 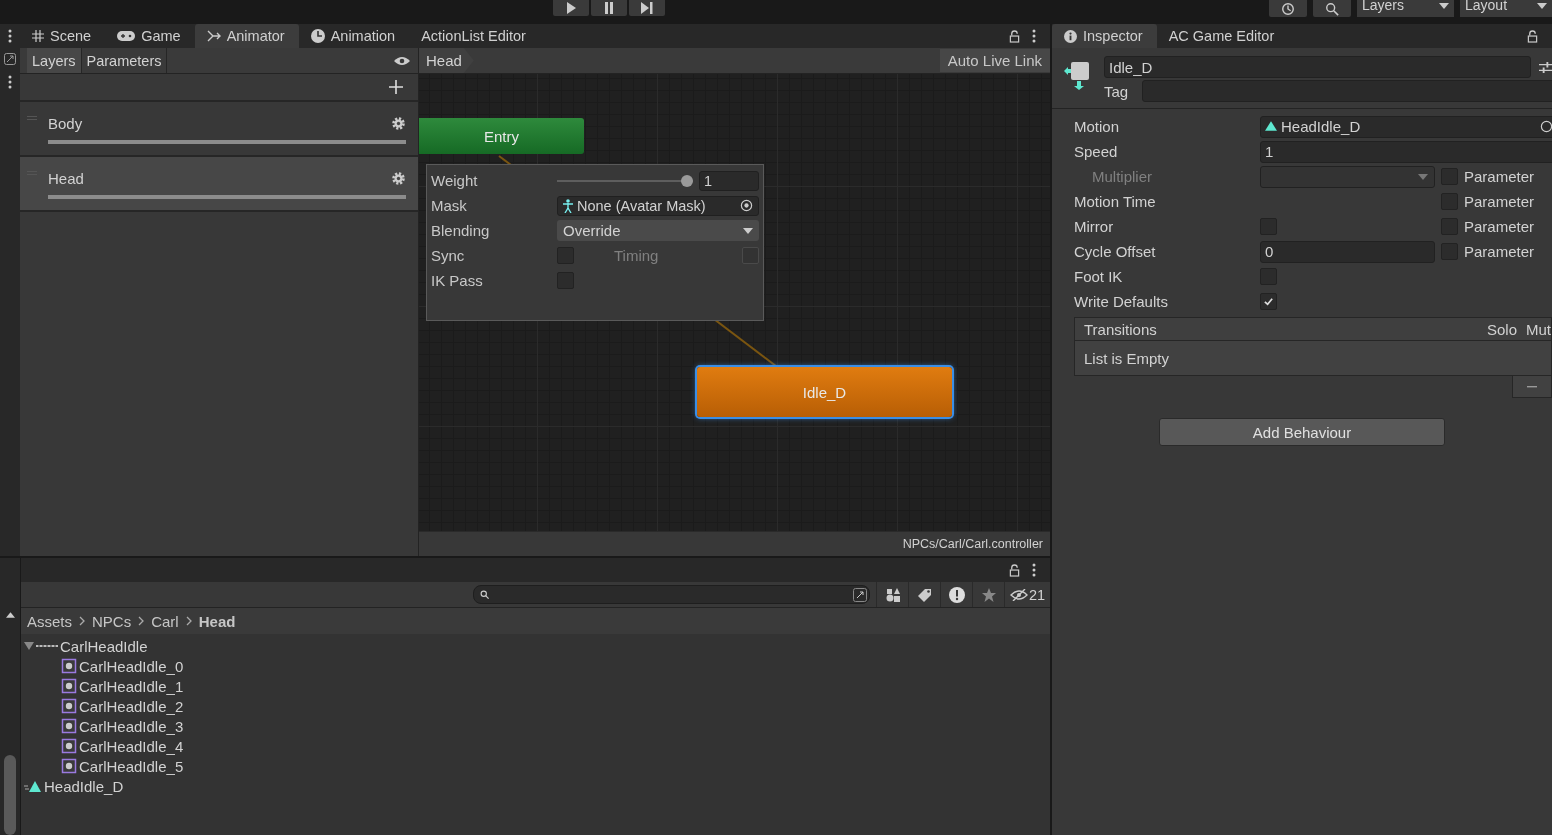 What do you see at coordinates (636, 255) in the screenshot?
I see `field-label: Timing` at bounding box center [636, 255].